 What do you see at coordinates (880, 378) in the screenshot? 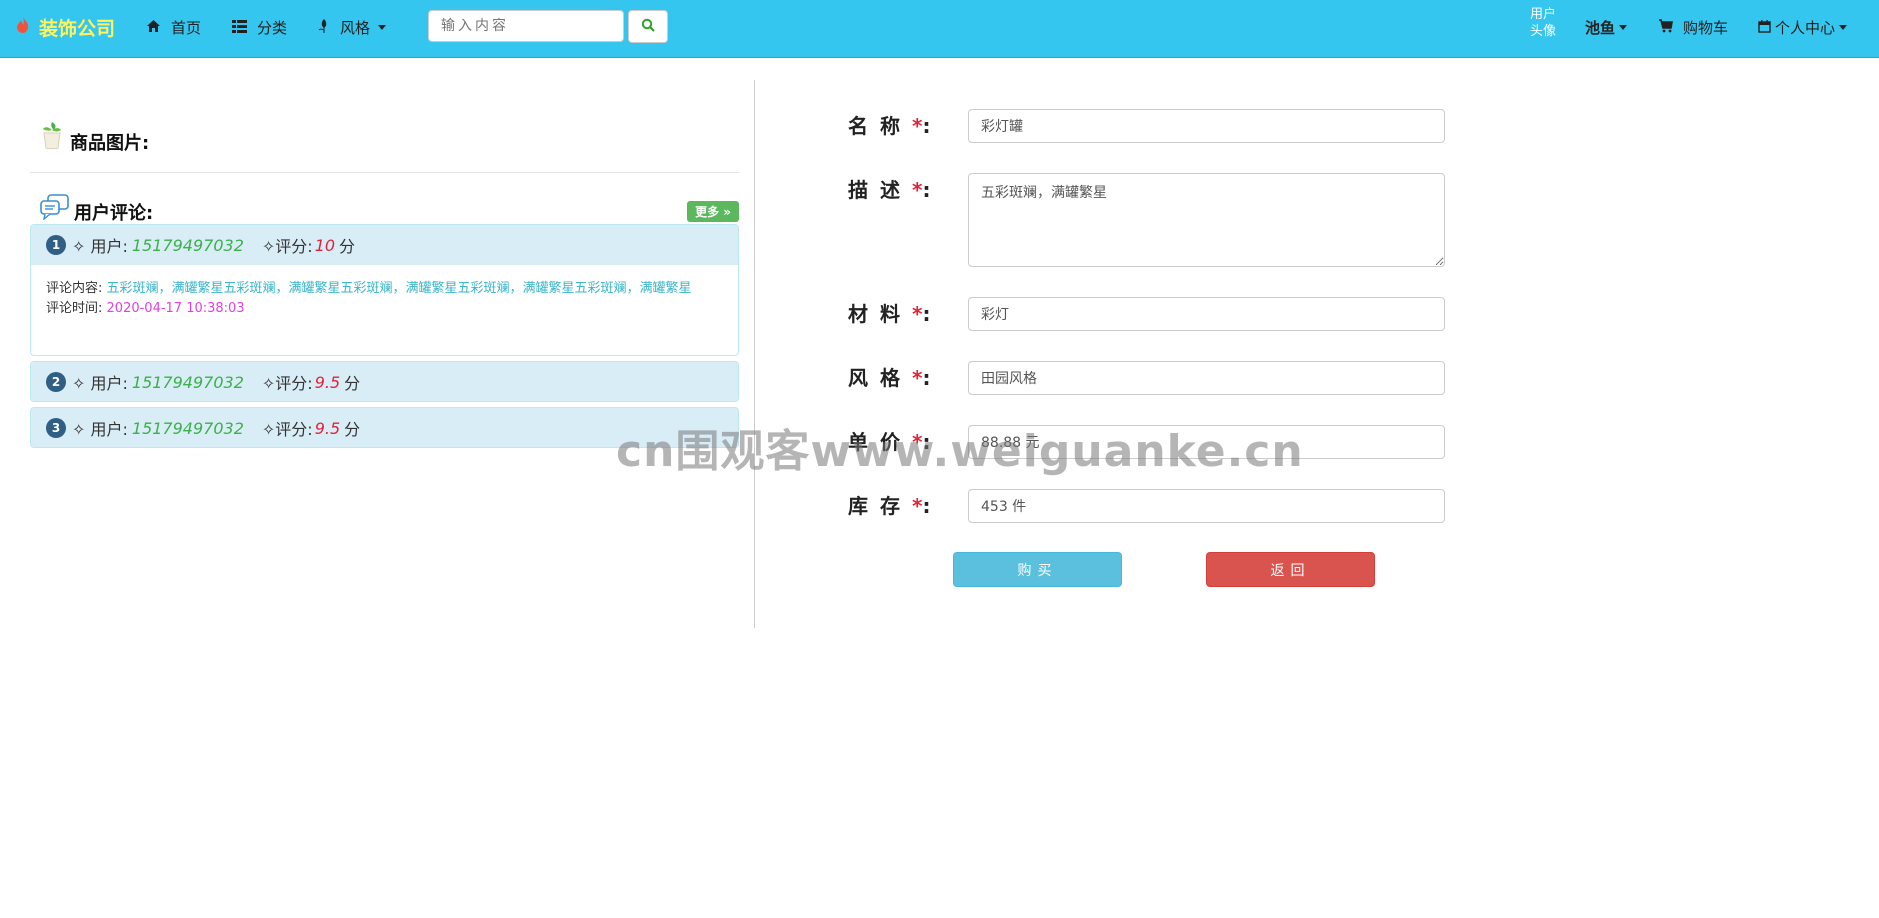
I see `style-label-text: 风格` at bounding box center [880, 378].